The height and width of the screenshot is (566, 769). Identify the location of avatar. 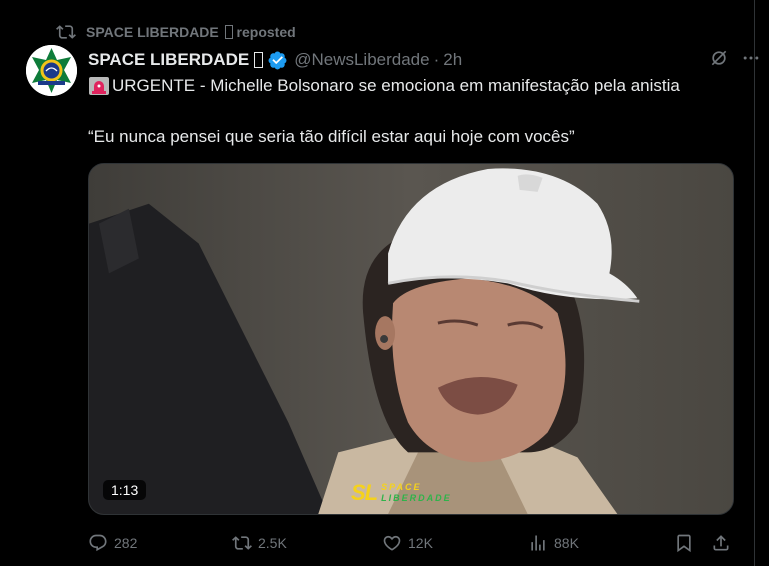
(51, 70).